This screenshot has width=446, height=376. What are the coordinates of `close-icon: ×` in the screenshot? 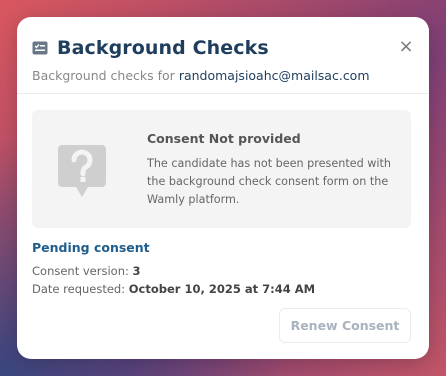 It's located at (406, 47).